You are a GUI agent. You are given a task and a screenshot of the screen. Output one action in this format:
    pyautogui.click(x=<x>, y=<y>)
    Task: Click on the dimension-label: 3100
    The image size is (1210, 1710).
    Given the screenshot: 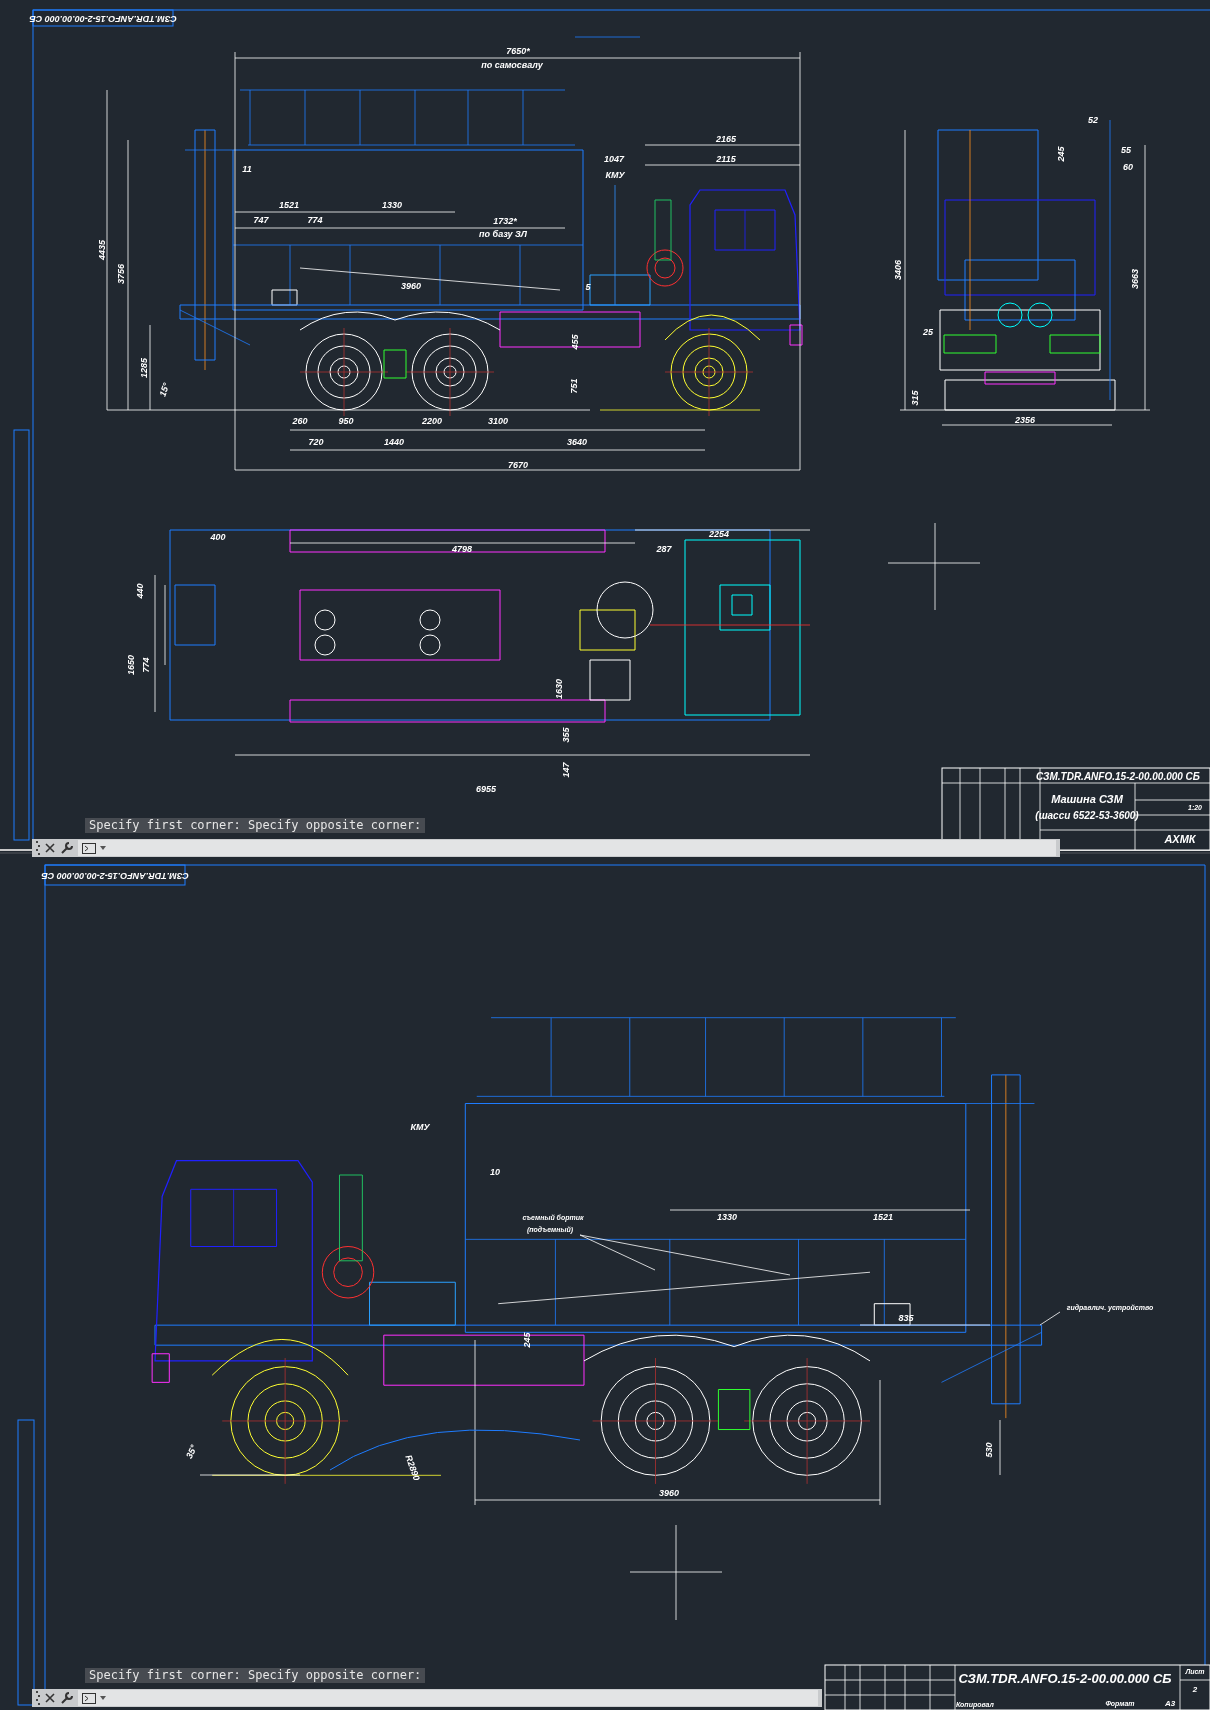 What is the action you would take?
    pyautogui.click(x=498, y=421)
    